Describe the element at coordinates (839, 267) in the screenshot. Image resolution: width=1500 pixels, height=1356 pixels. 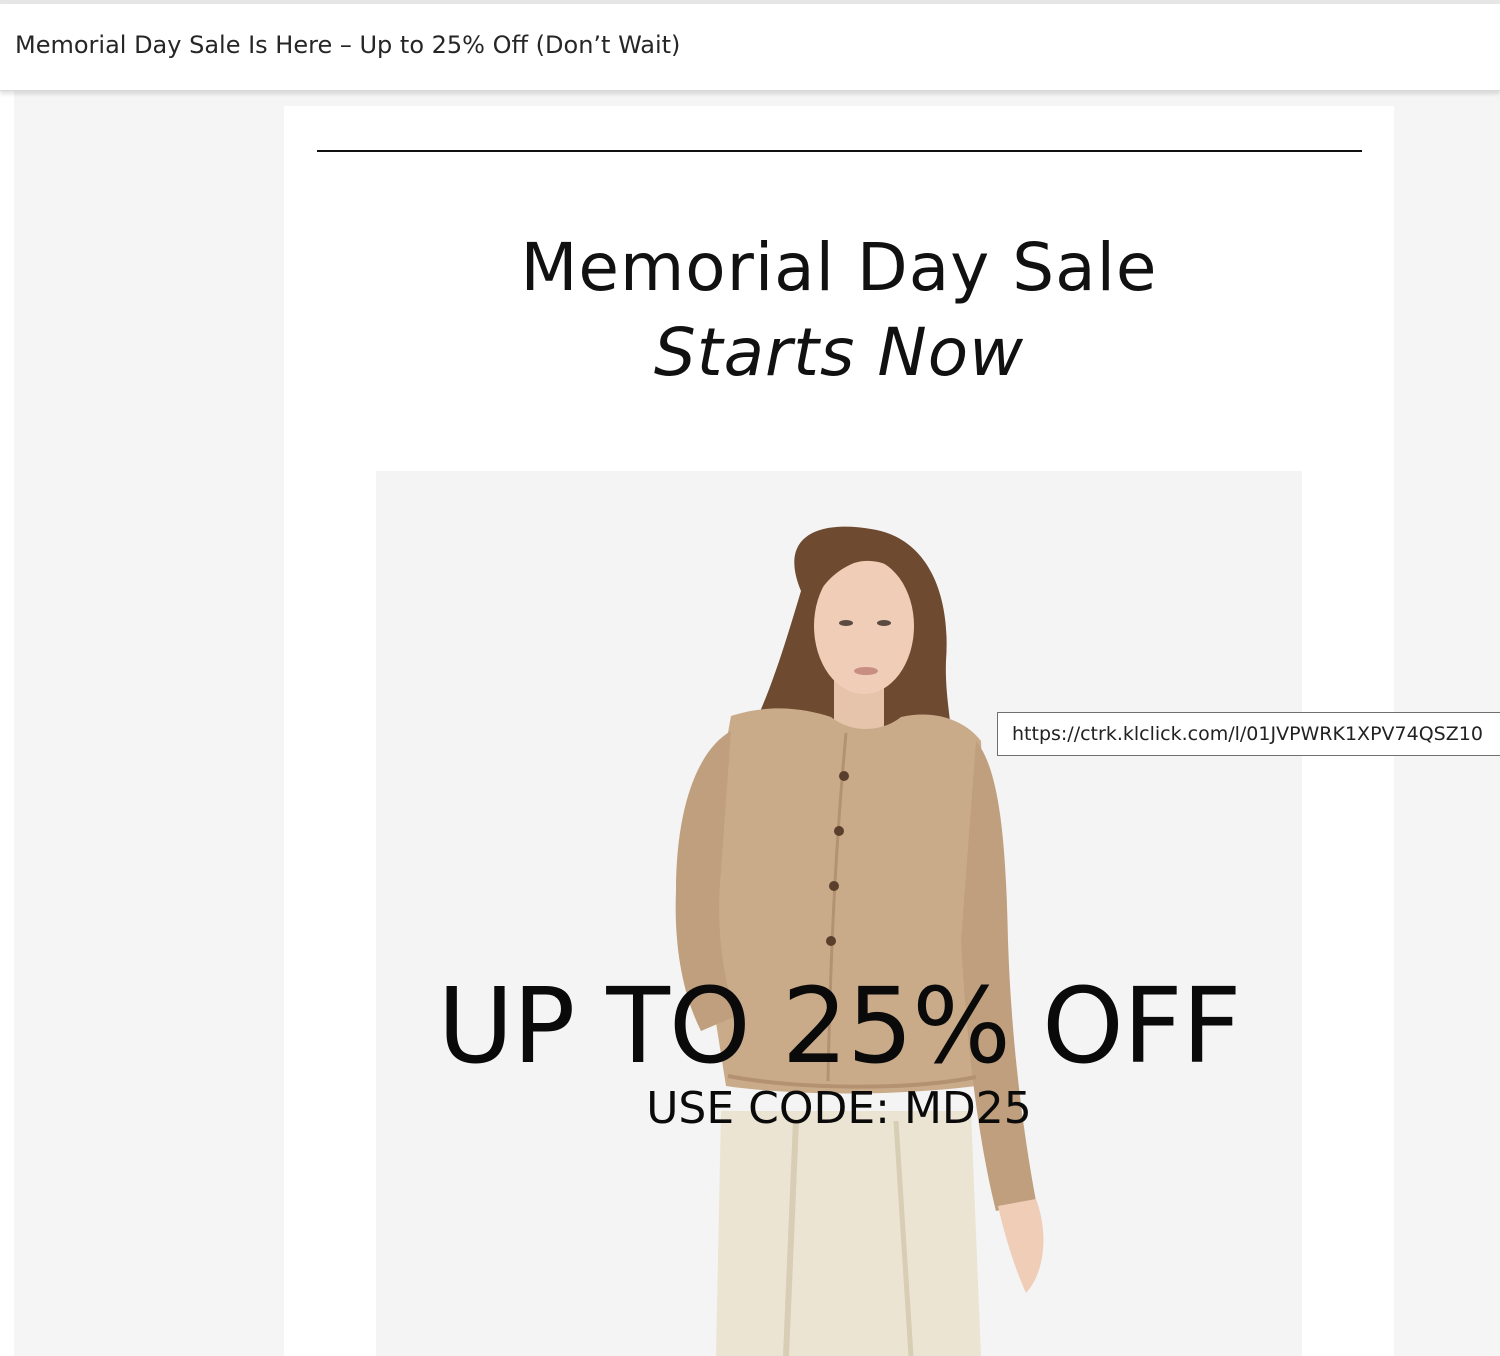
I see `email-headline: Memorial Day Sale` at that location.